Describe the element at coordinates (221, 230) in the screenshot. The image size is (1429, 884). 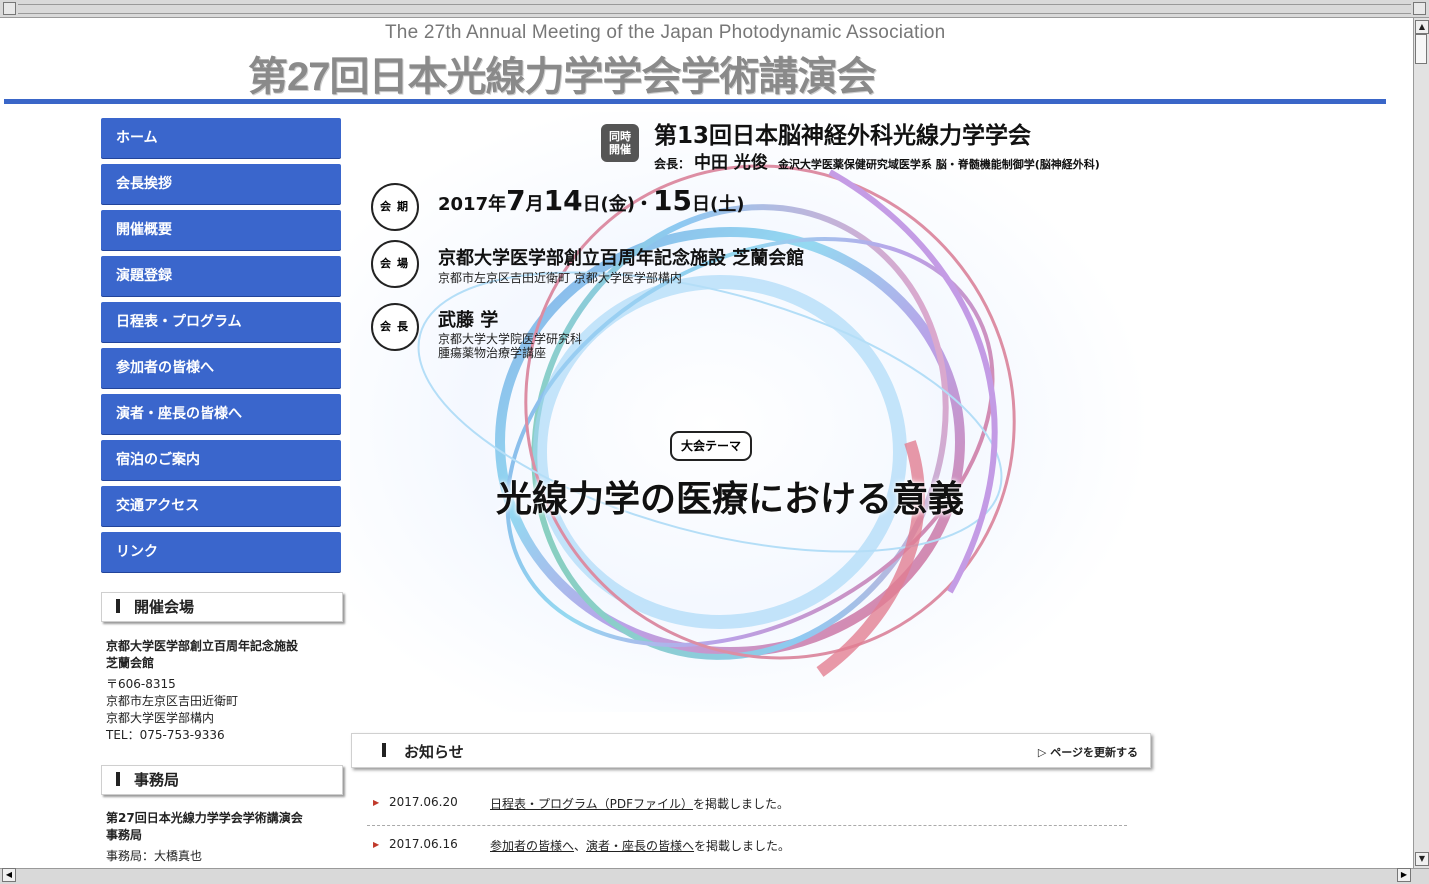
I see `nav-item-overview: 開催概要` at that location.